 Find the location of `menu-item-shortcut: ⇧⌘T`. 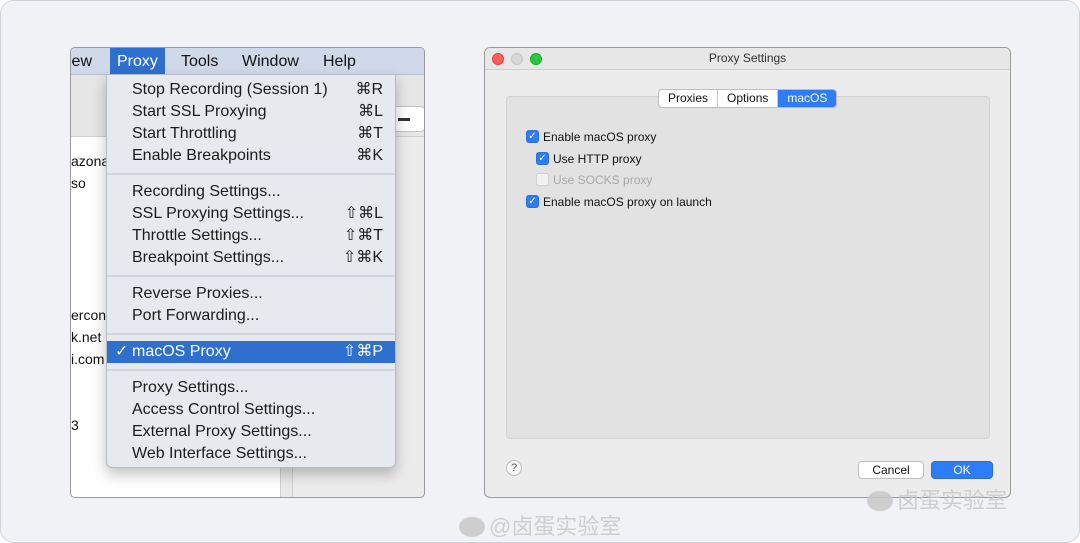

menu-item-shortcut: ⇧⌘T is located at coordinates (363, 235).